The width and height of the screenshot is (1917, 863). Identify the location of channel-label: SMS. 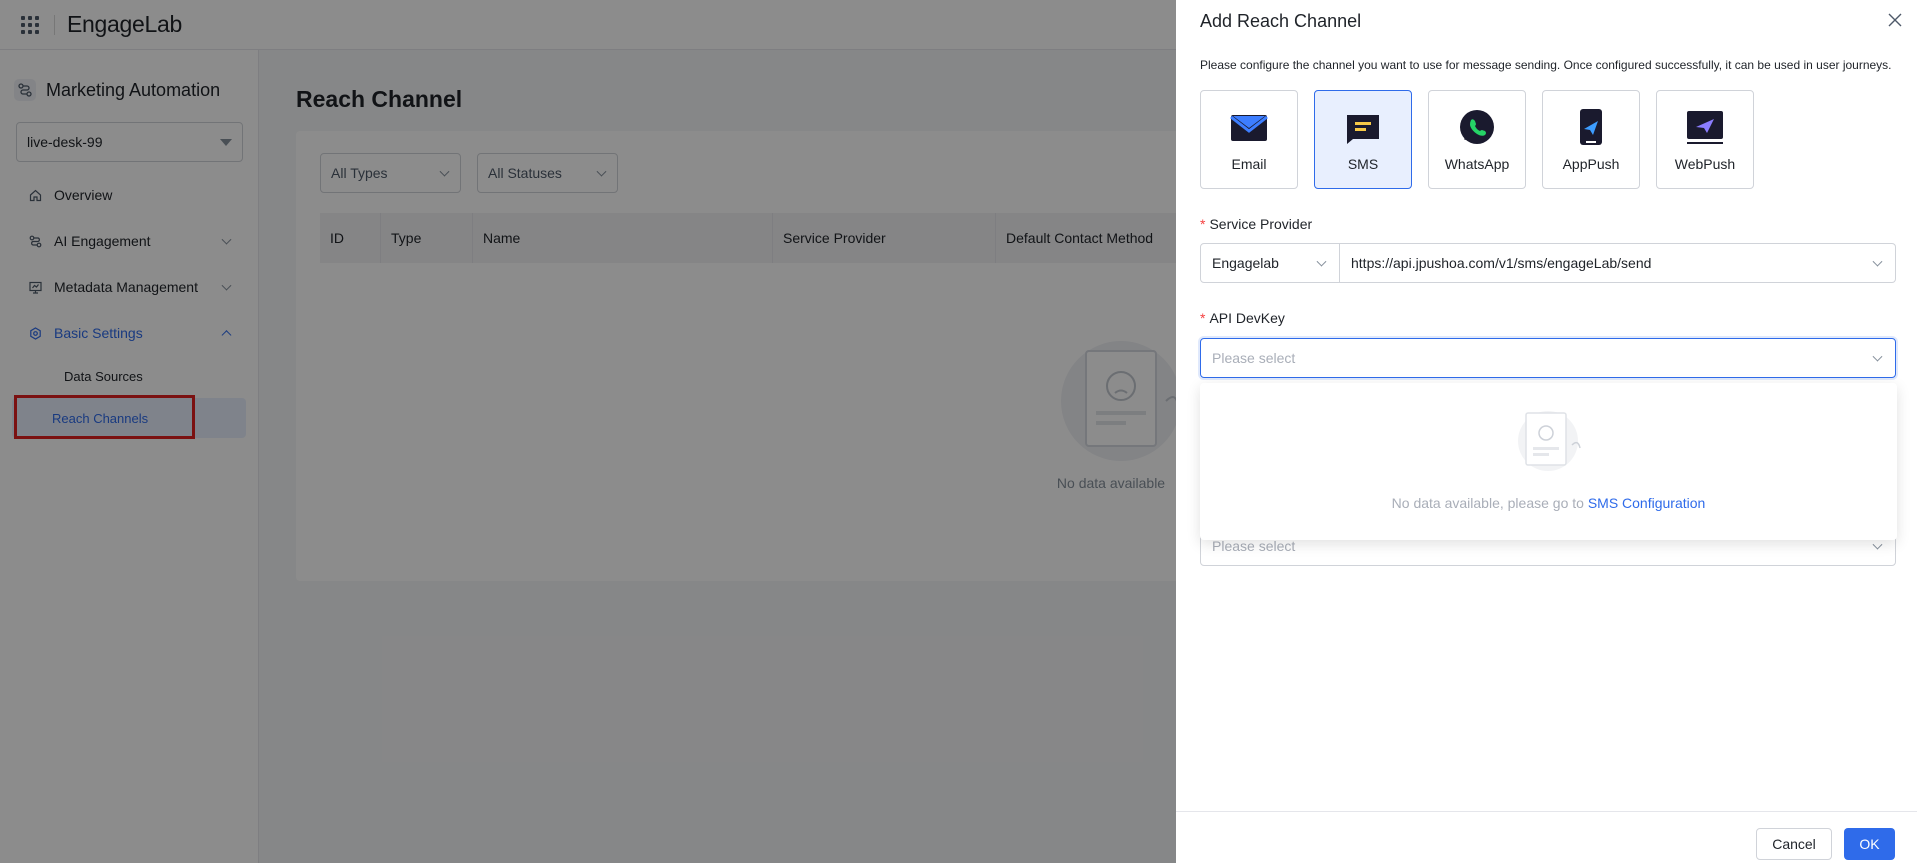
(1363, 164).